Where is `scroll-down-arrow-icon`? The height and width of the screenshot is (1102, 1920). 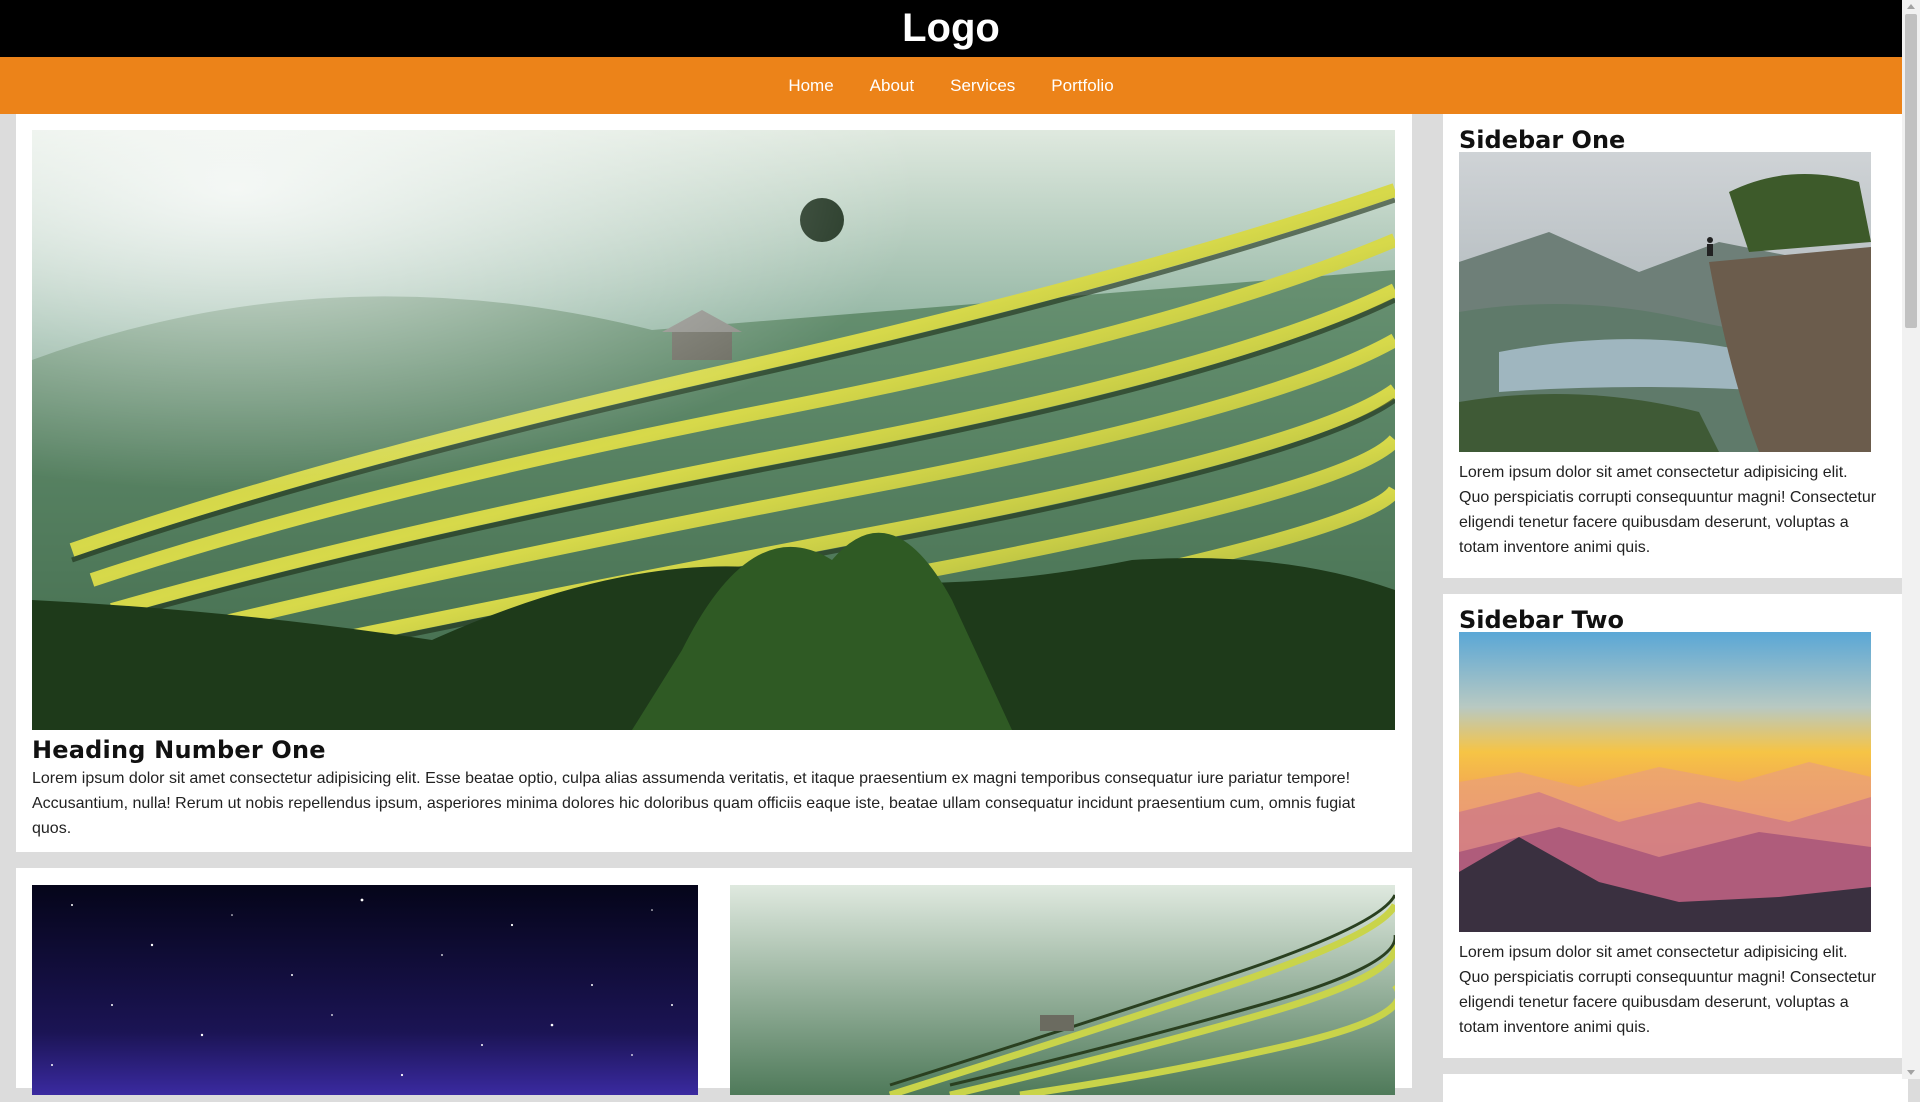
scroll-down-arrow-icon is located at coordinates (1911, 1072).